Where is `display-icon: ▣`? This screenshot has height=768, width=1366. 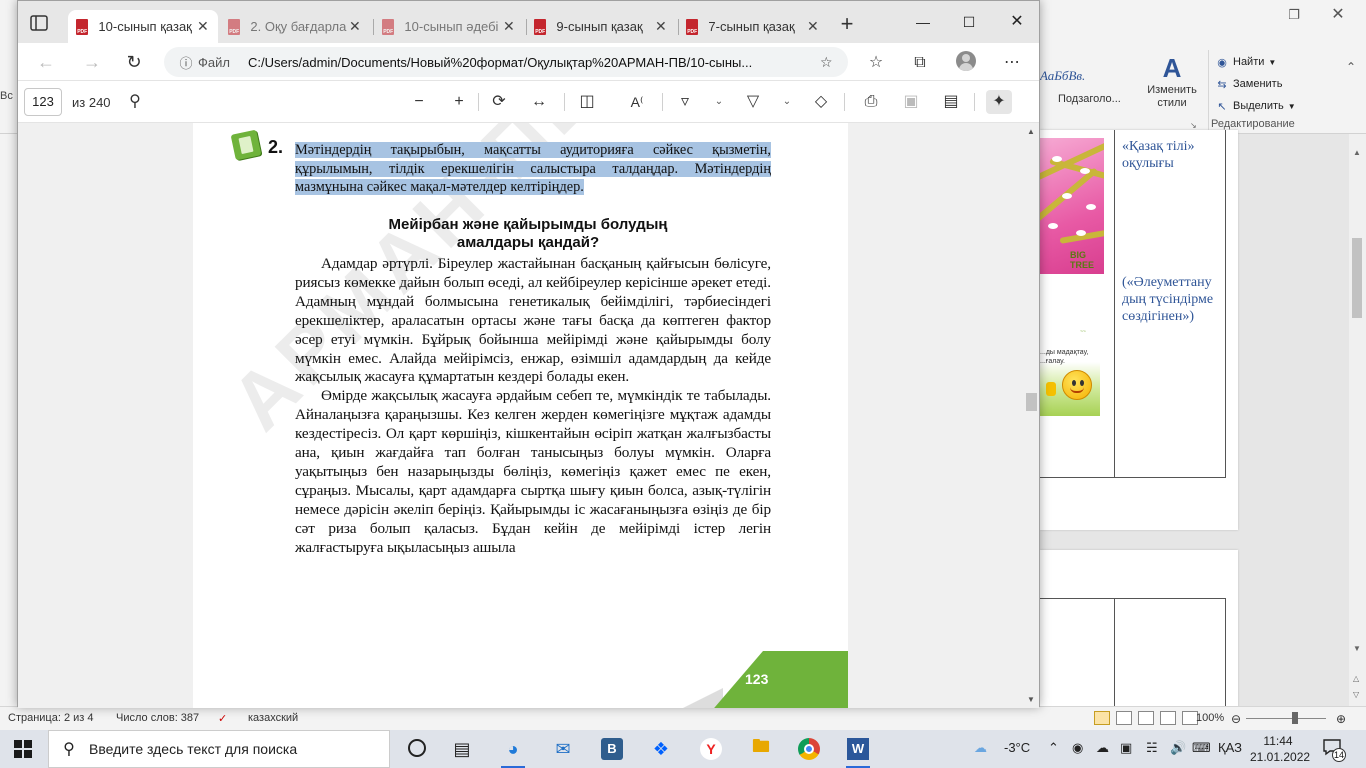
display-icon: ▣ is located at coordinates (1126, 748).